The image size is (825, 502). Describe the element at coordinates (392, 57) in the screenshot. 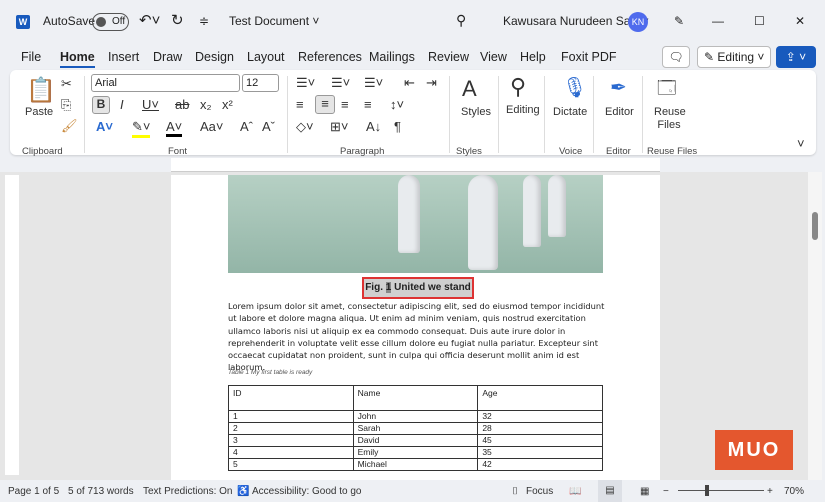

I see `tab-mailings: Mailings` at that location.